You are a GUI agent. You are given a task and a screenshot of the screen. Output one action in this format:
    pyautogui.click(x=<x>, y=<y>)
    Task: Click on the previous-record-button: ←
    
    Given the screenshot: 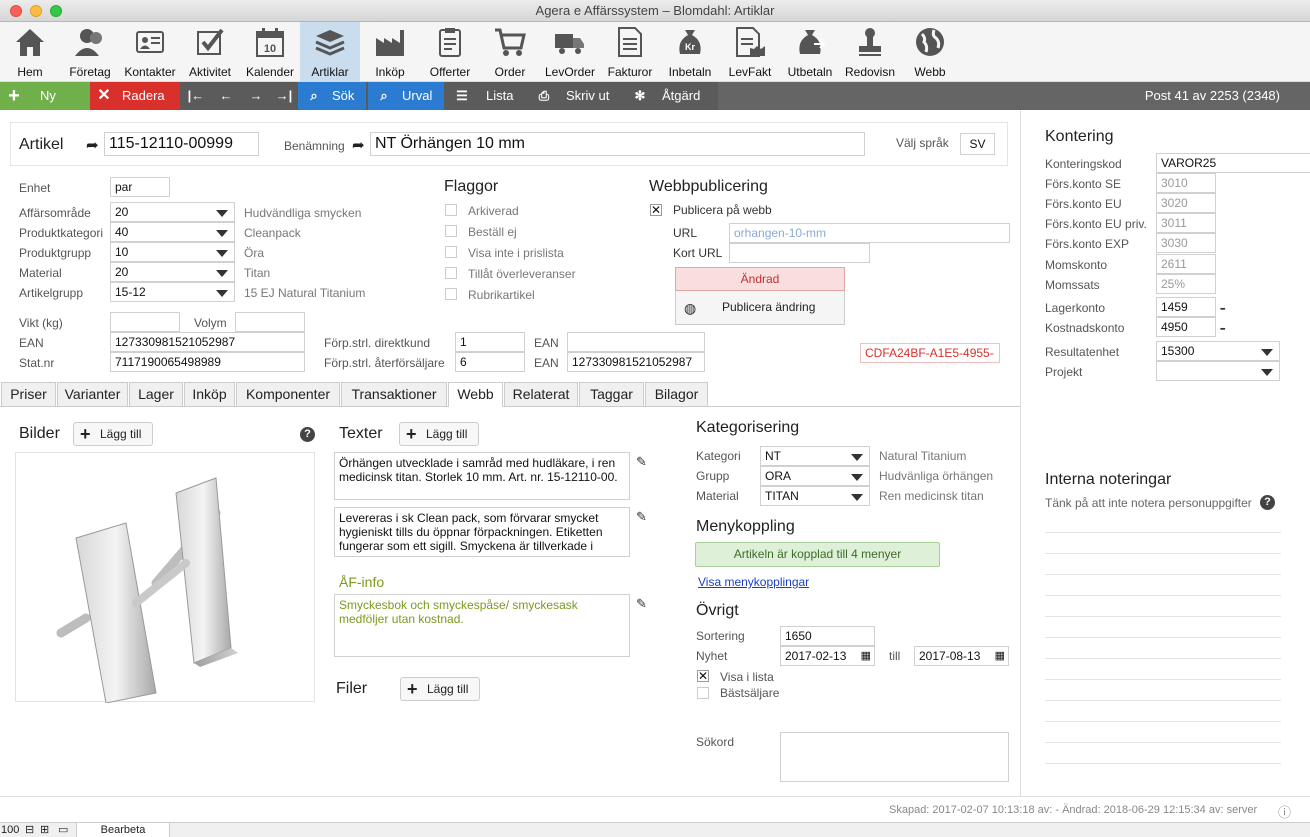 What is the action you would take?
    pyautogui.click(x=226, y=96)
    